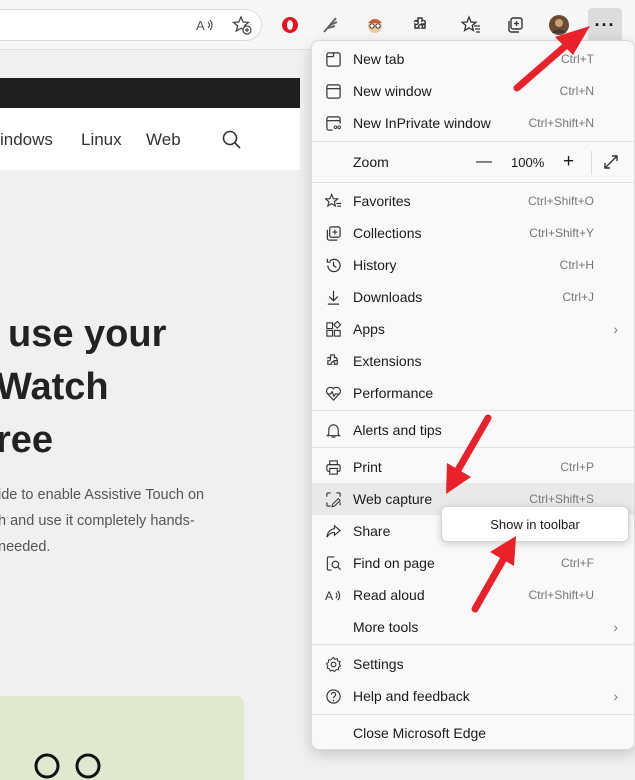  What do you see at coordinates (397, 430) in the screenshot?
I see `menu-item-label: Alerts and tips` at bounding box center [397, 430].